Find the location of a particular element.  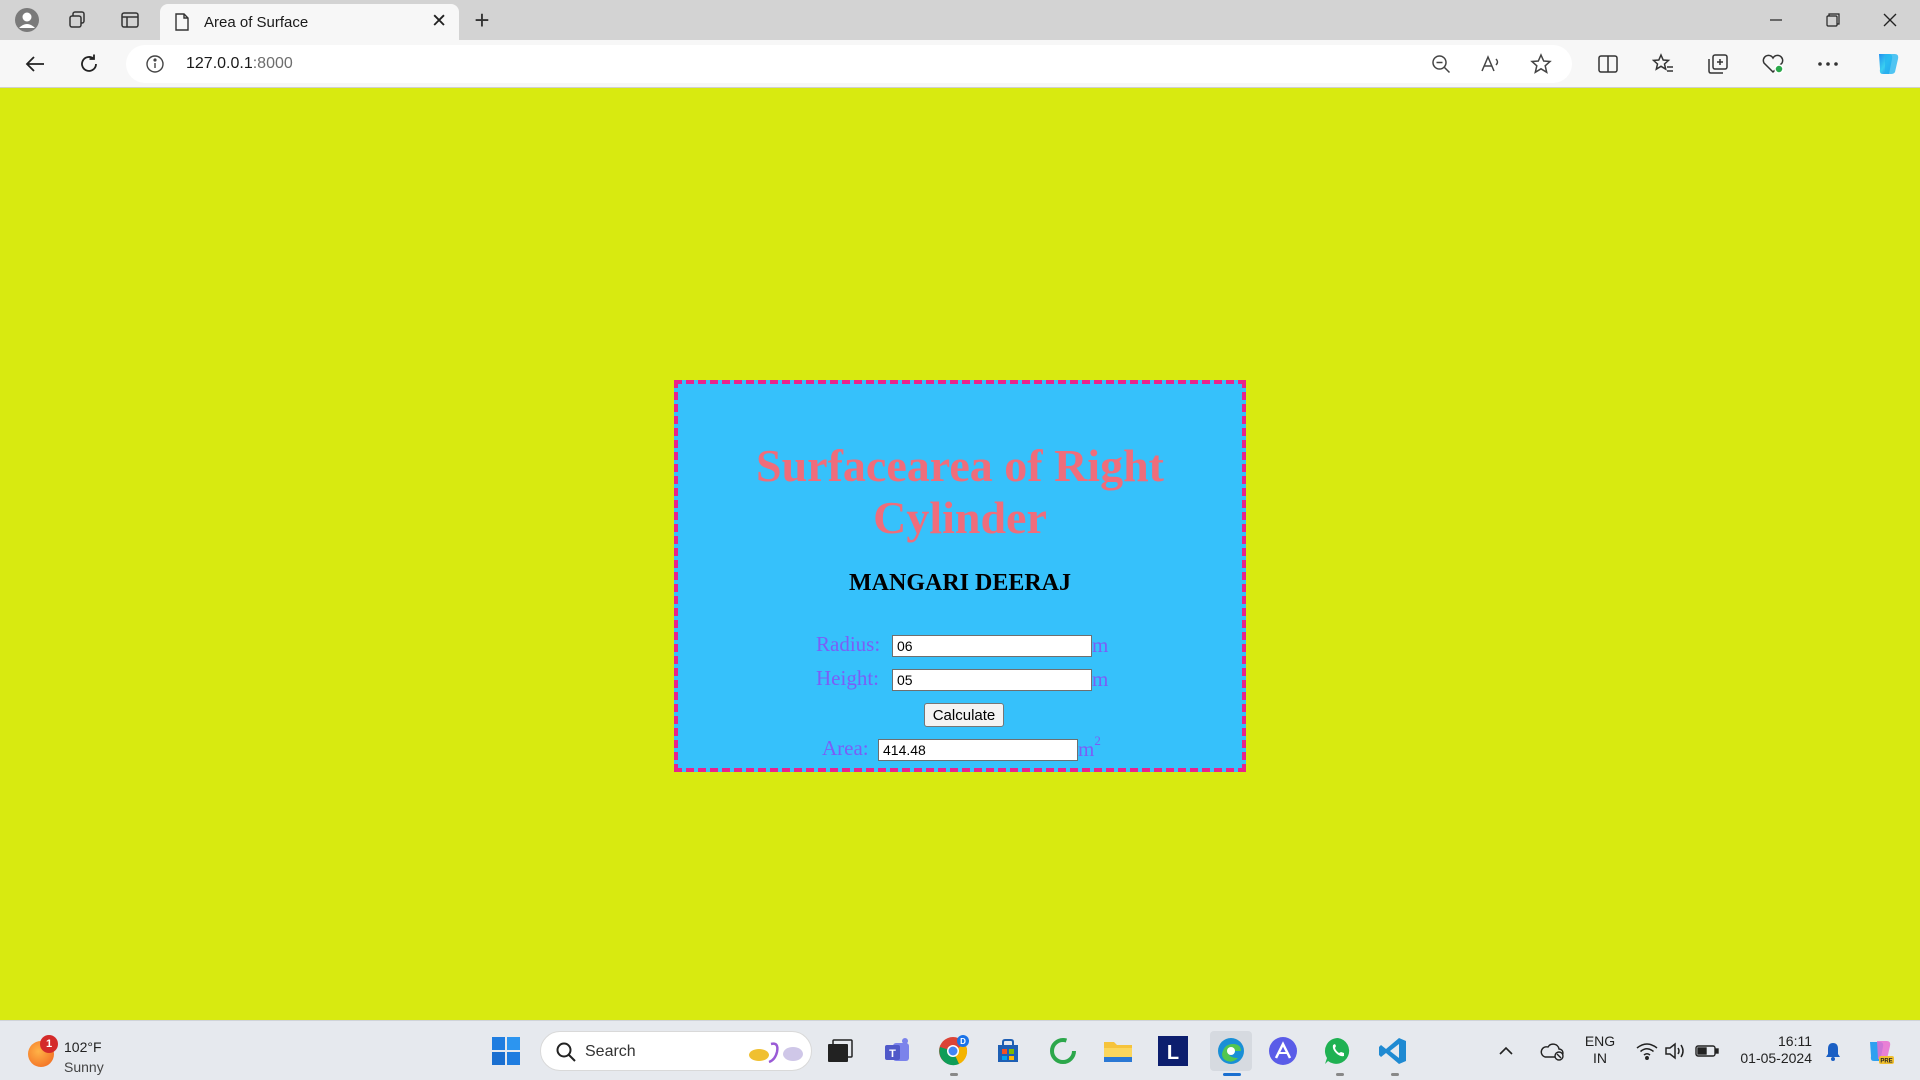

wifi-icon is located at coordinates (1647, 1051).